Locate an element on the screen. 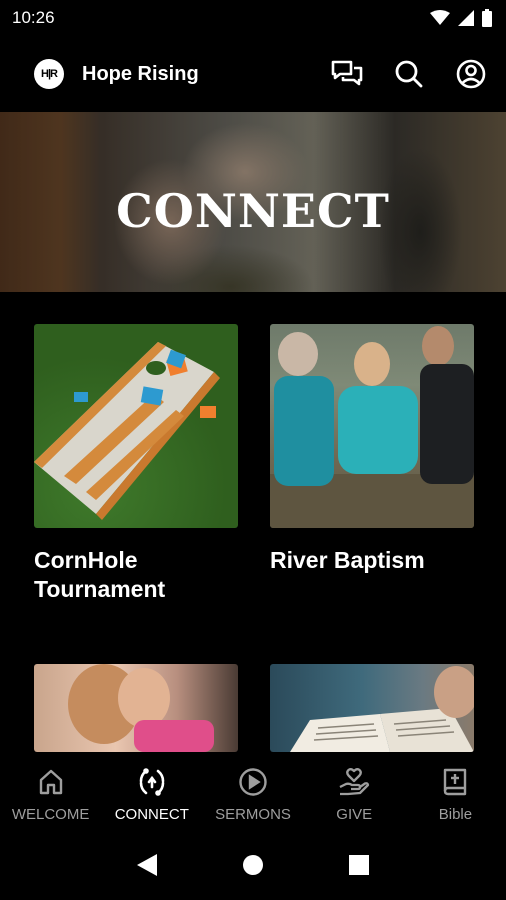 The width and height of the screenshot is (506, 900). bottom-navigation: WELCOME CONNECT SERMONS GIVE Bible is located at coordinates (253, 791).